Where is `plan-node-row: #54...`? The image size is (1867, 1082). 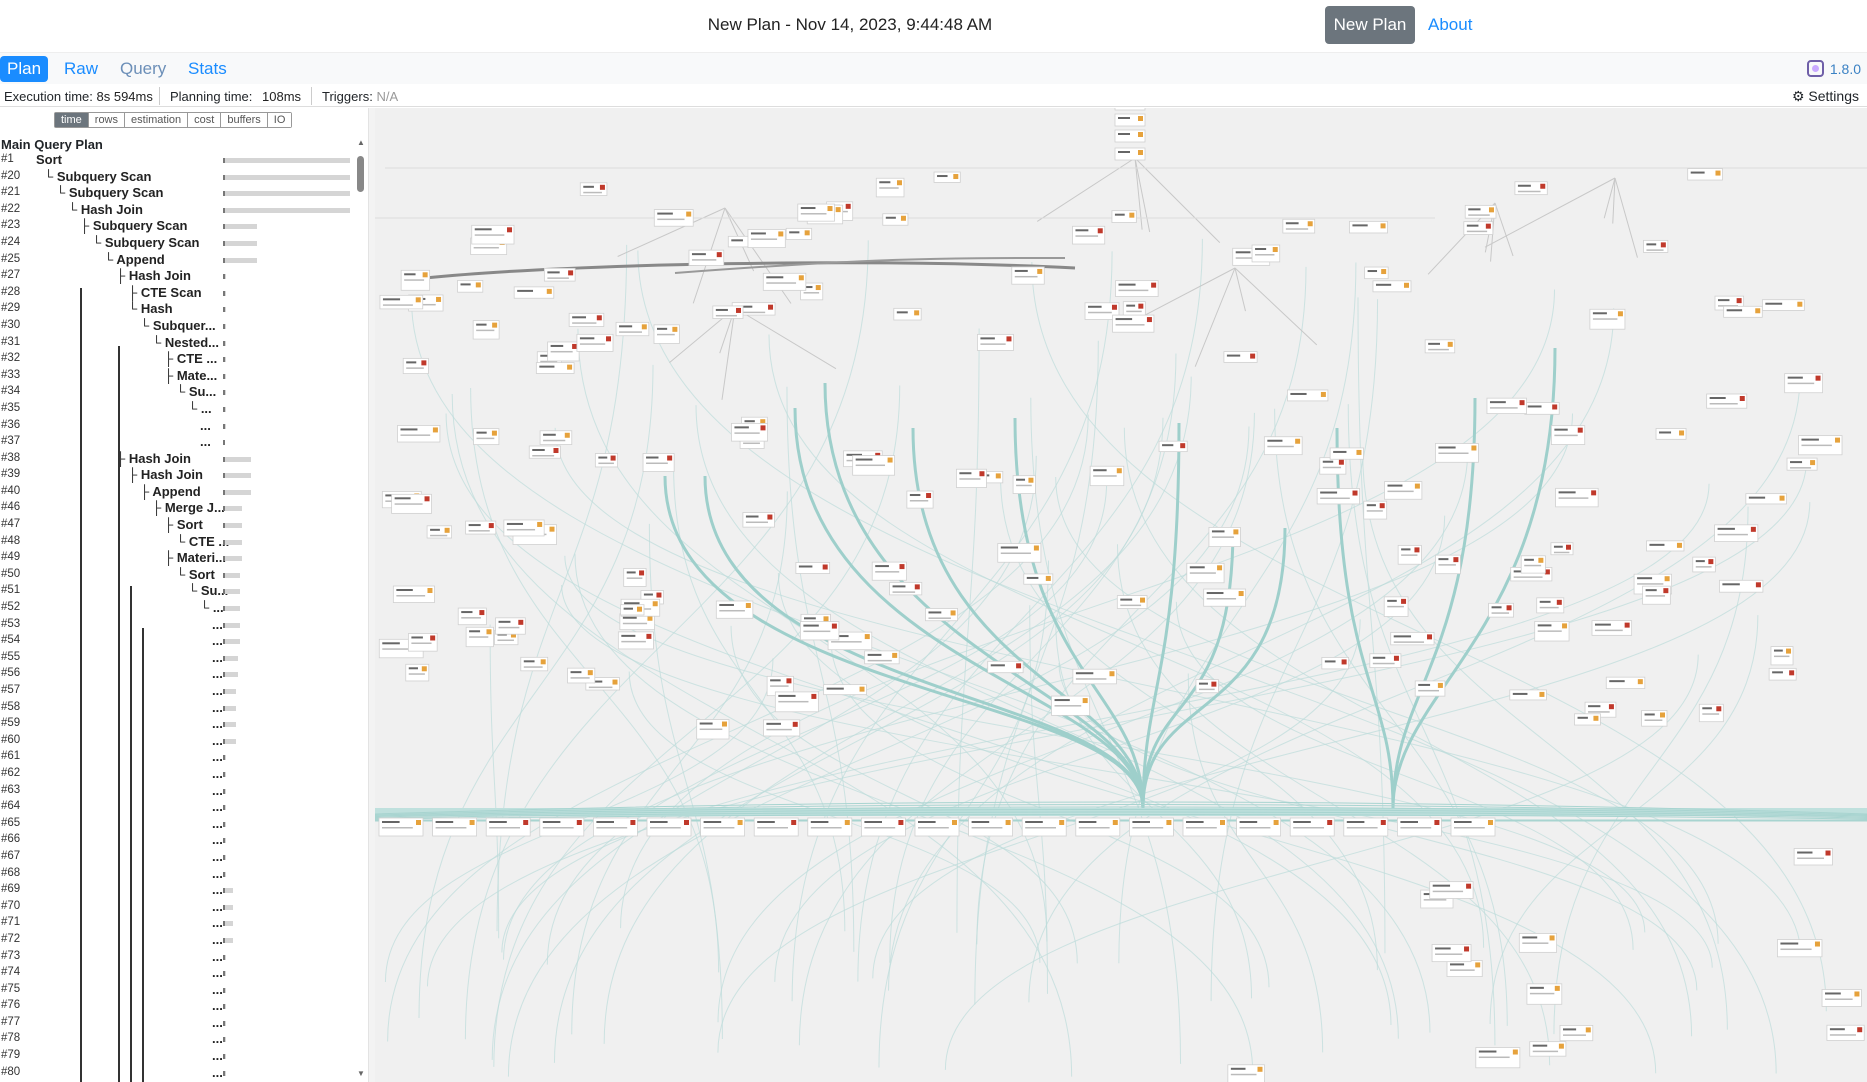 plan-node-row: #54... is located at coordinates (180, 641).